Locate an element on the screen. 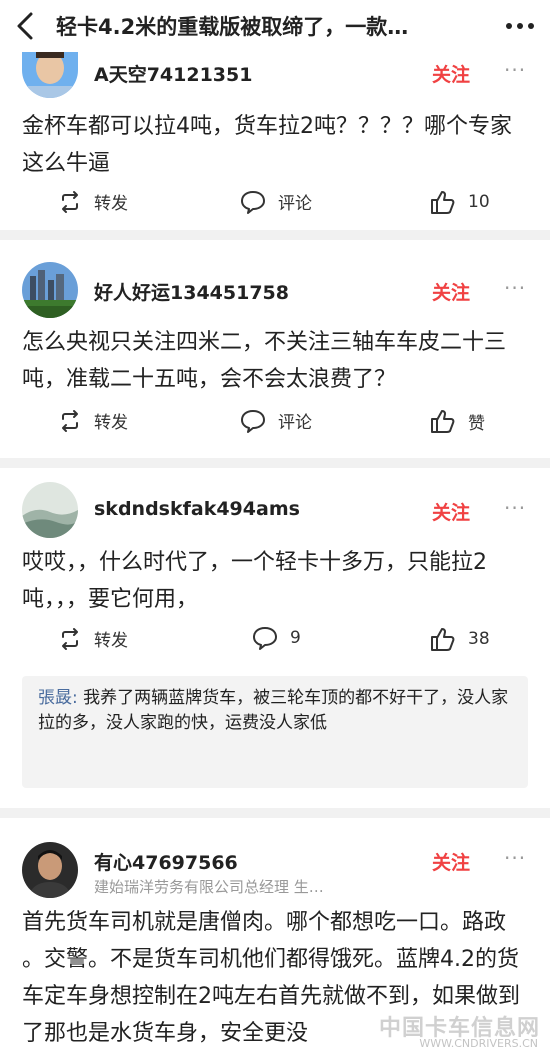  like-button: 赞 is located at coordinates (457, 421).